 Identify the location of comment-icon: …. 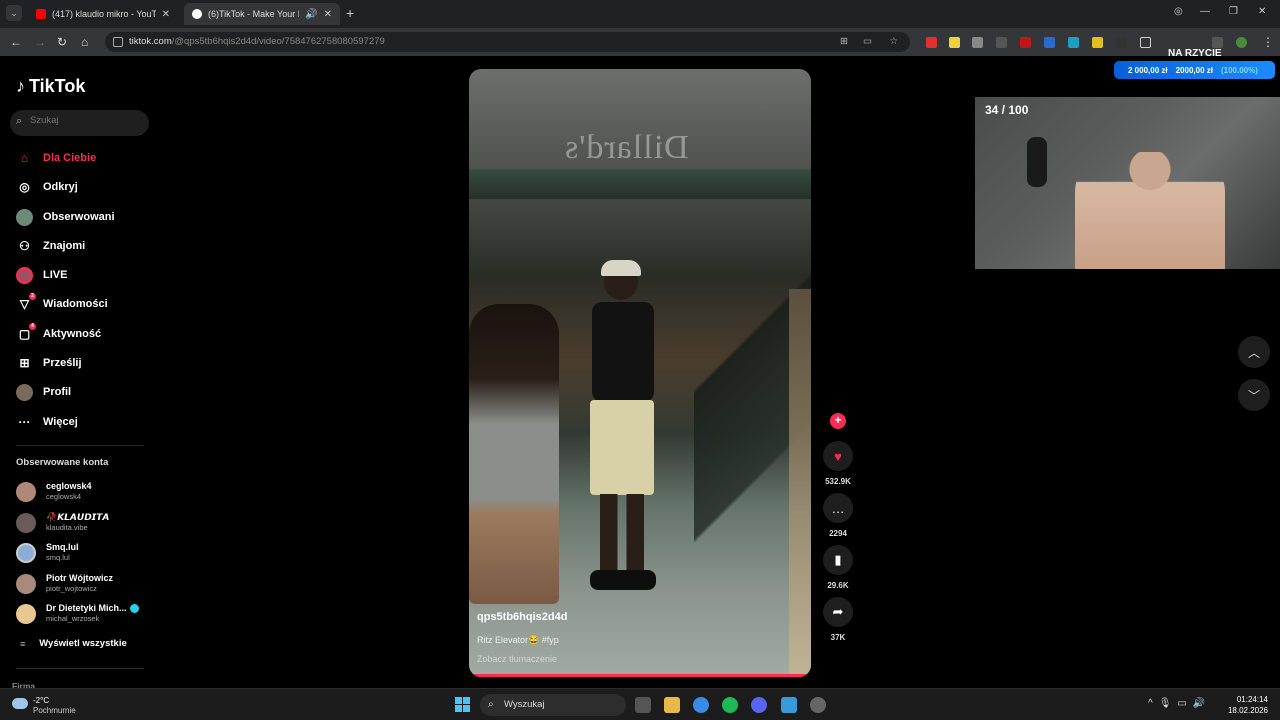
(838, 508).